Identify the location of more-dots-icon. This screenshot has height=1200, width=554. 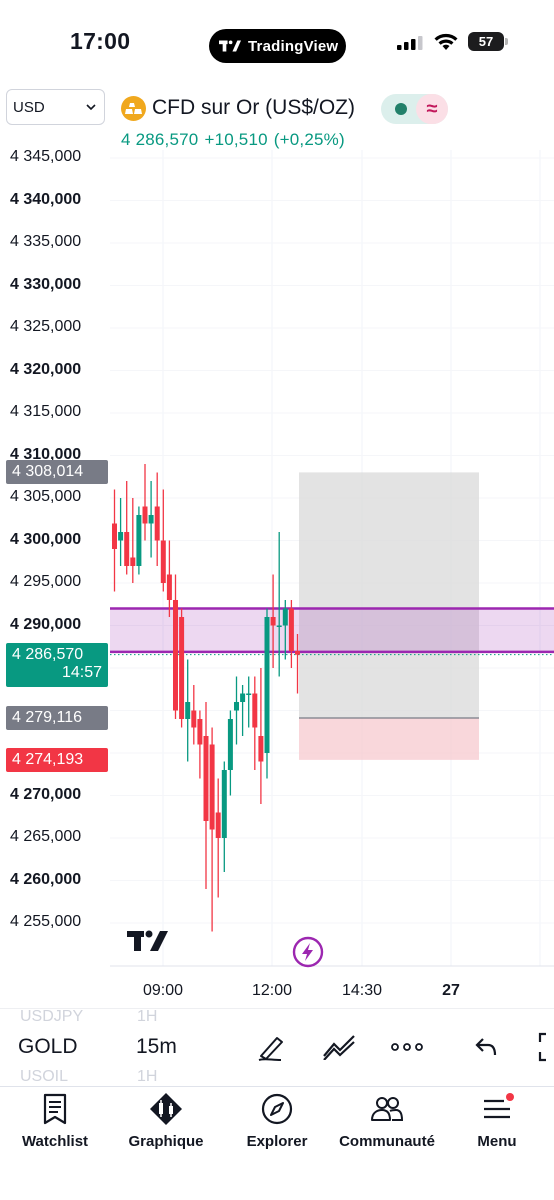
(407, 1047).